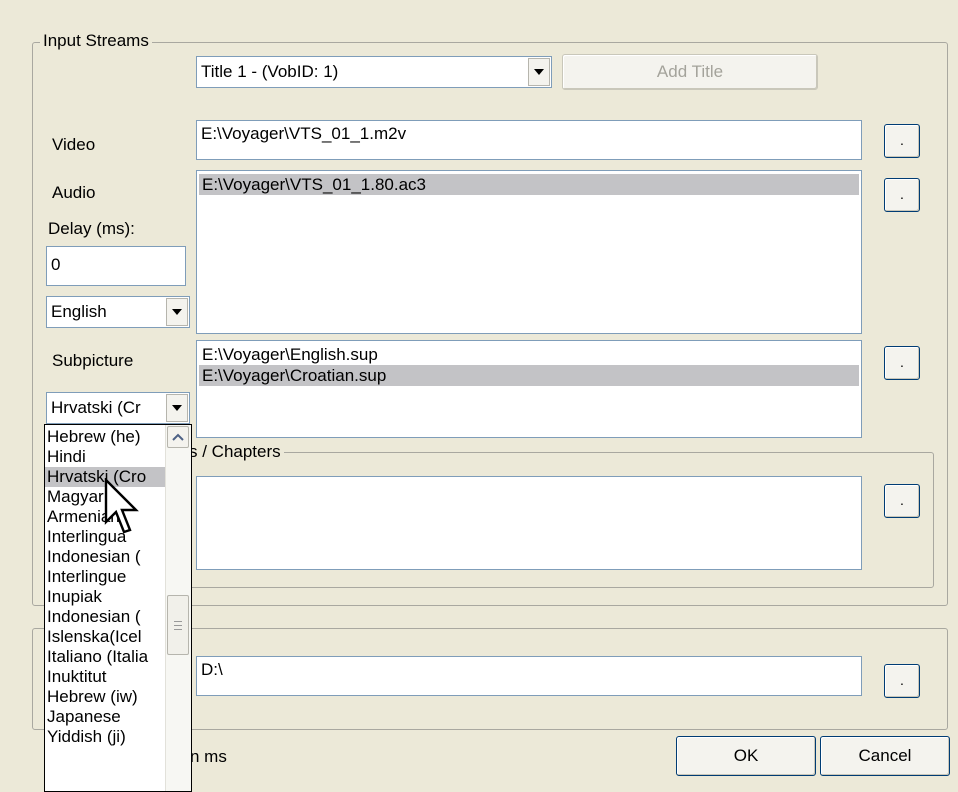  I want to click on ok-button: OK, so click(746, 756).